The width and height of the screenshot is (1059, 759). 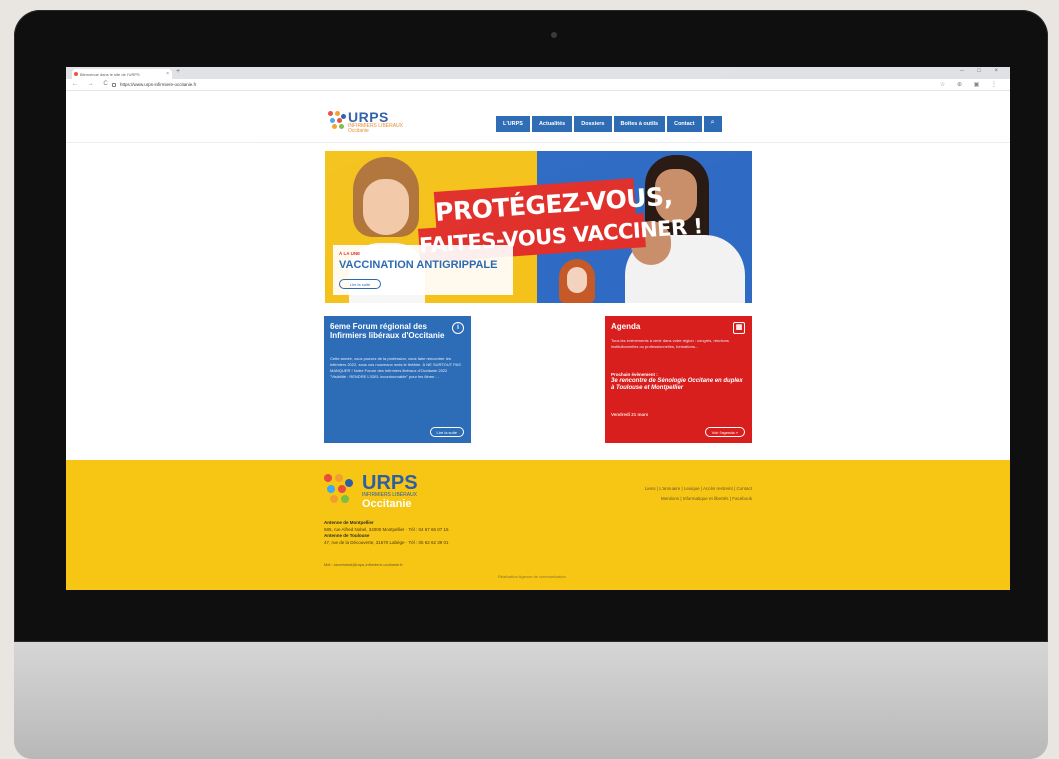 What do you see at coordinates (178, 71) in the screenshot?
I see `new-tab-icon: +` at bounding box center [178, 71].